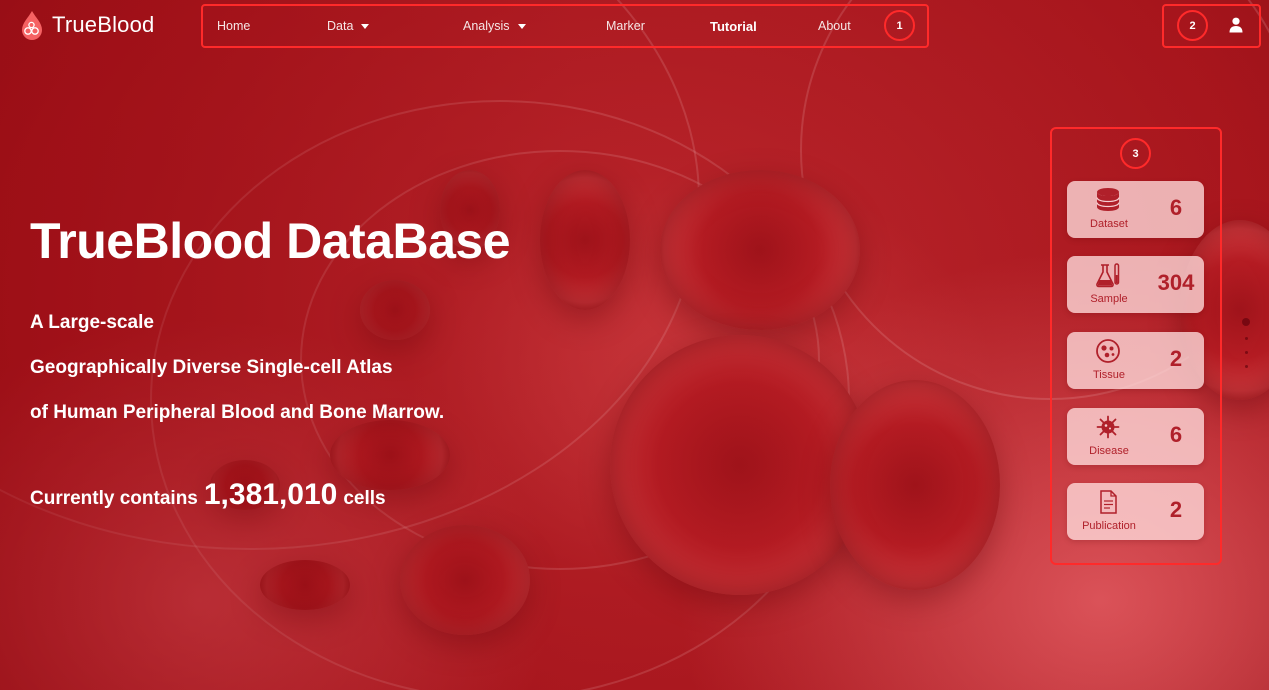 This screenshot has height=690, width=1269. Describe the element at coordinates (1135, 436) in the screenshot. I see `stat-card-disease: Disease 6` at that location.